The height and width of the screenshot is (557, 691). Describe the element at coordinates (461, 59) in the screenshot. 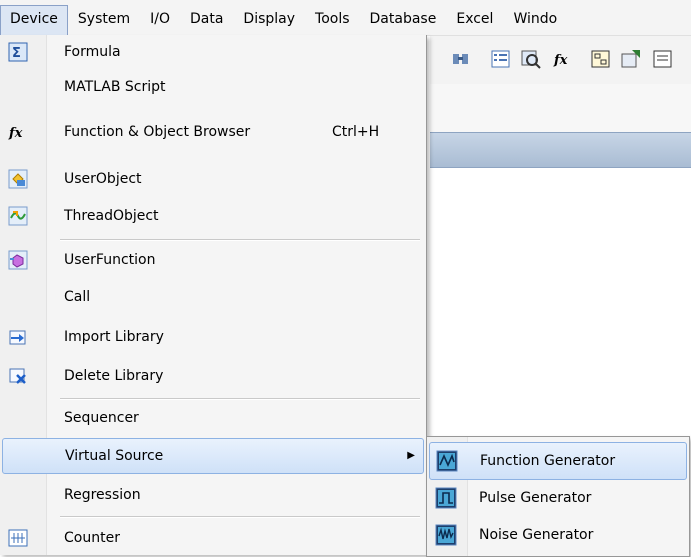

I see `binoculars-icon` at that location.